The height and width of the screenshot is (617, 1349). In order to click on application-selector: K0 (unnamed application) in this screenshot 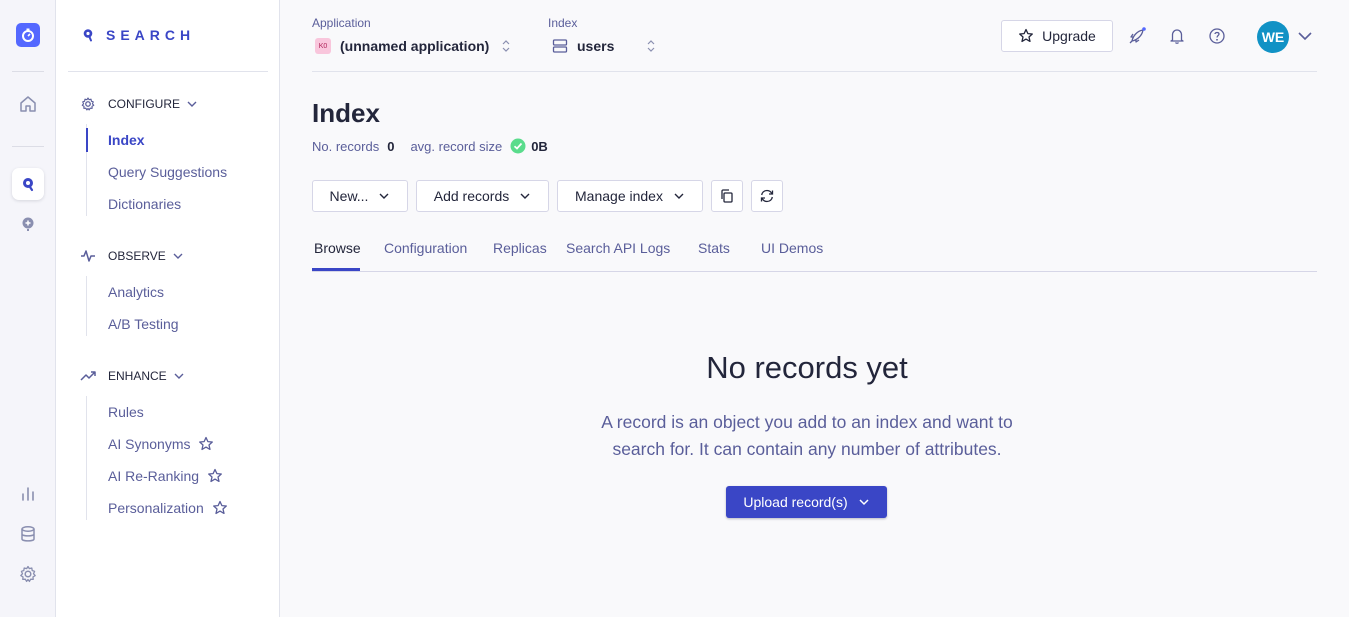, I will do `click(413, 46)`.